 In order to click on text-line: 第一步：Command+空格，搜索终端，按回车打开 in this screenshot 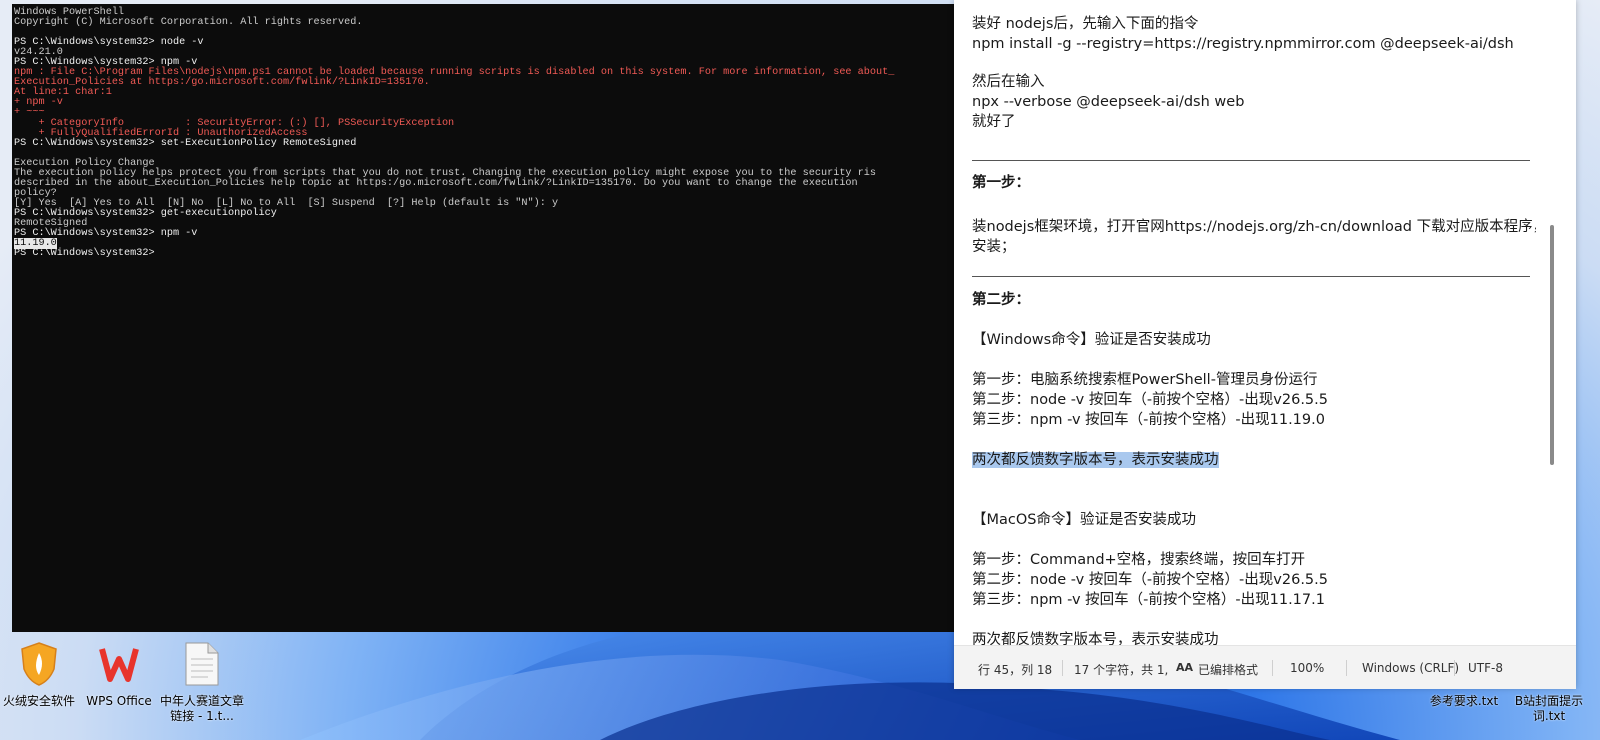, I will do `click(1139, 560)`.